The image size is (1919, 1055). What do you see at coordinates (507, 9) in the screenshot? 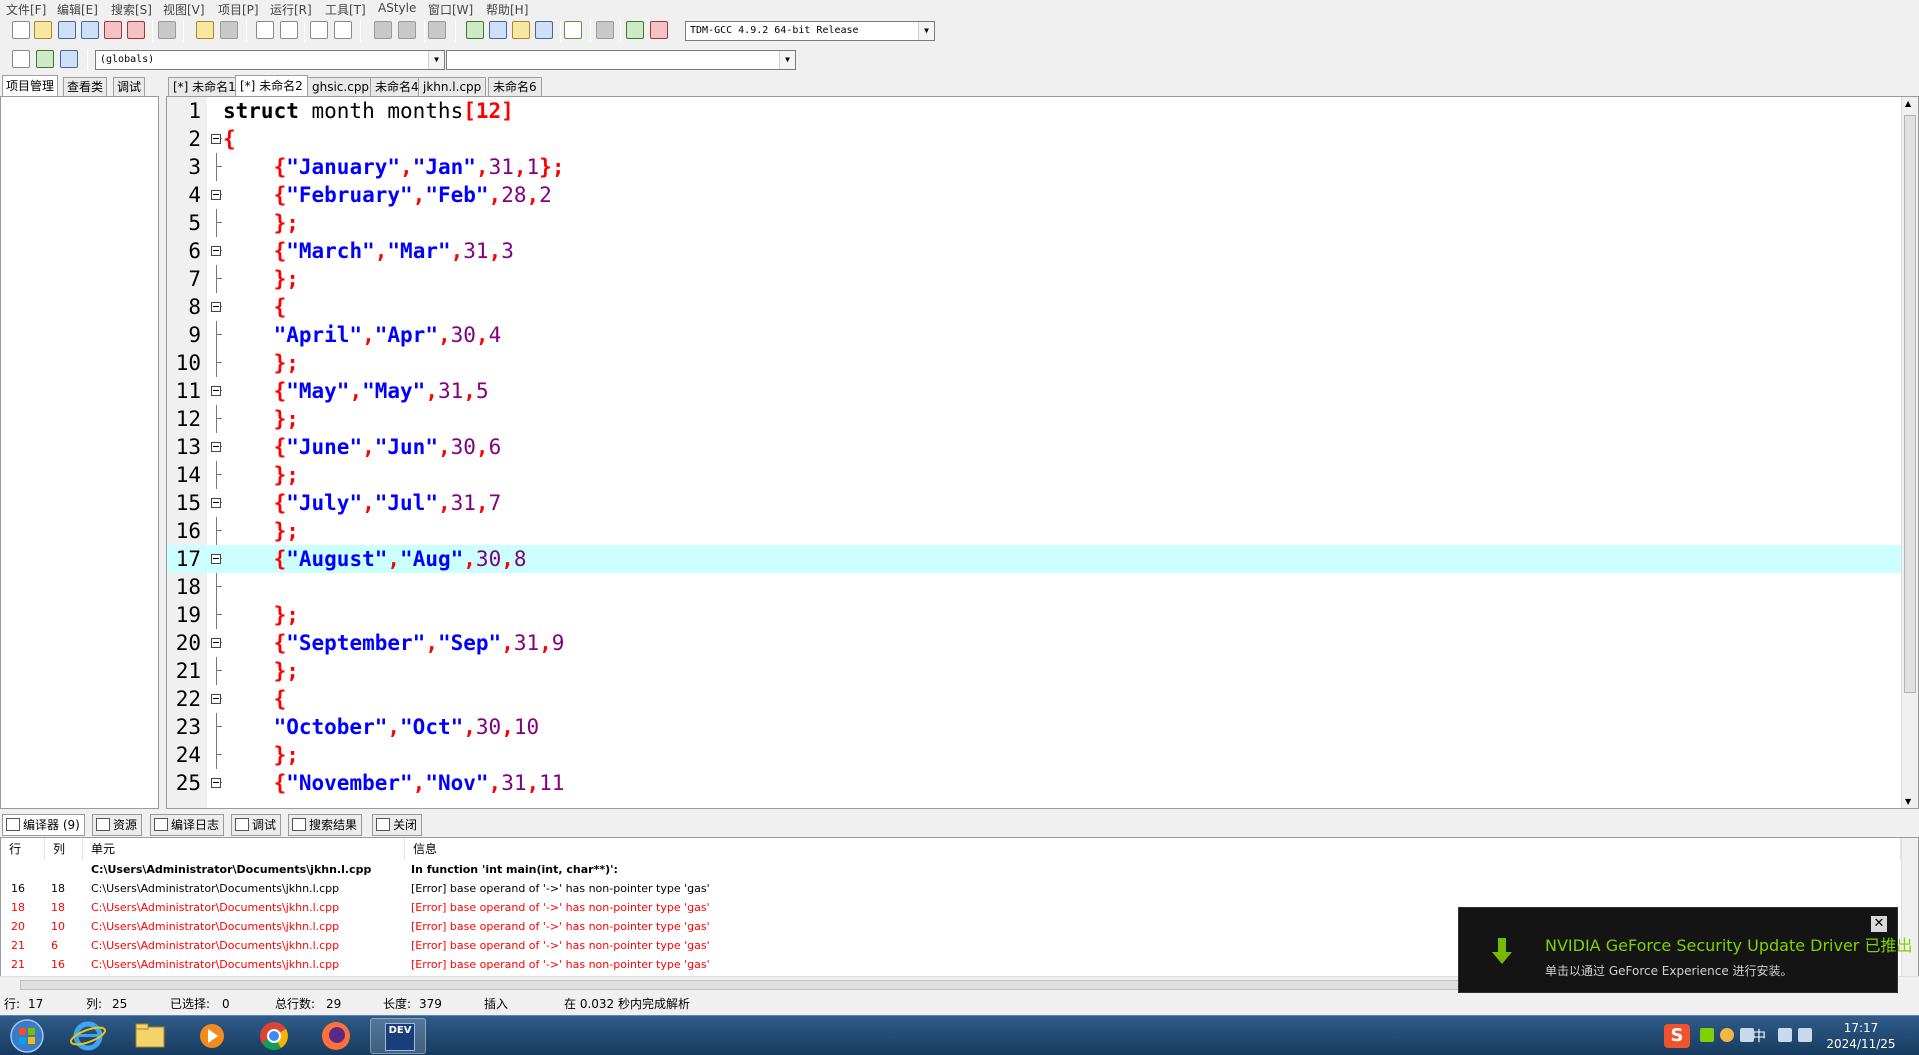
I see `menu-item-9: 帮助[H]` at bounding box center [507, 9].